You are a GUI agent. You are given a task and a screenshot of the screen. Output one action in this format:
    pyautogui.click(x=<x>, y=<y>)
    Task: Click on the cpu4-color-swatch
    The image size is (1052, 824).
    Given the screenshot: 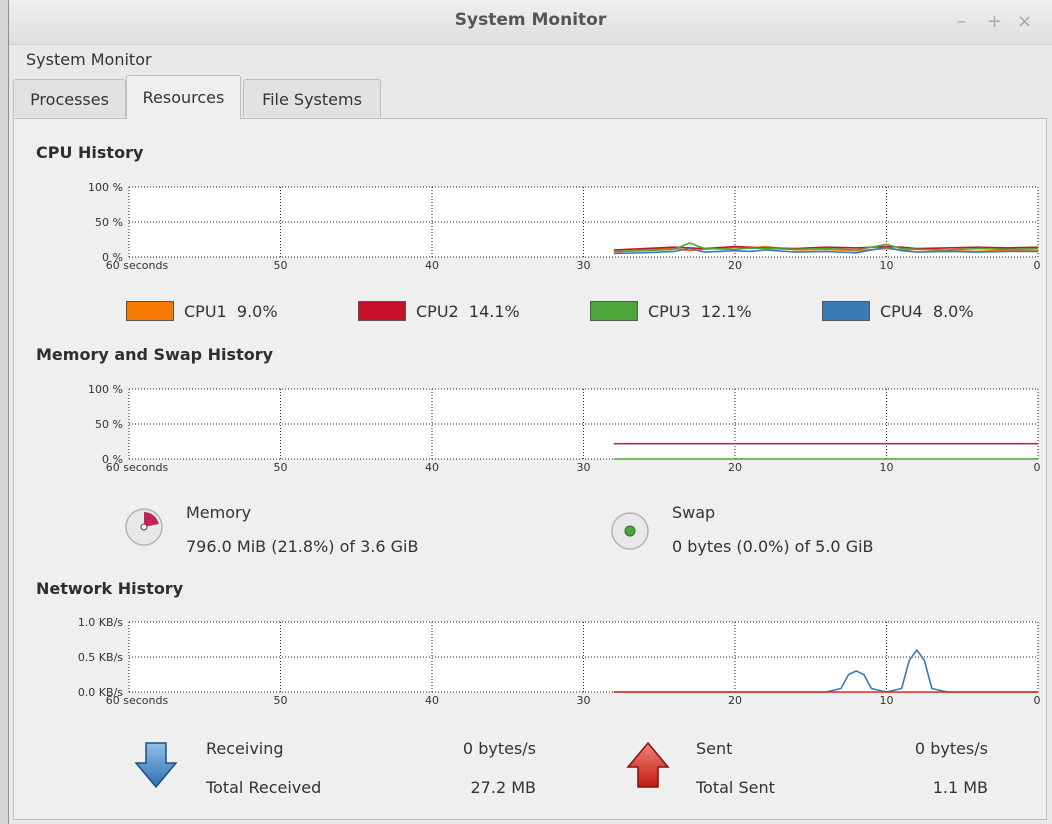 What is the action you would take?
    pyautogui.click(x=846, y=311)
    